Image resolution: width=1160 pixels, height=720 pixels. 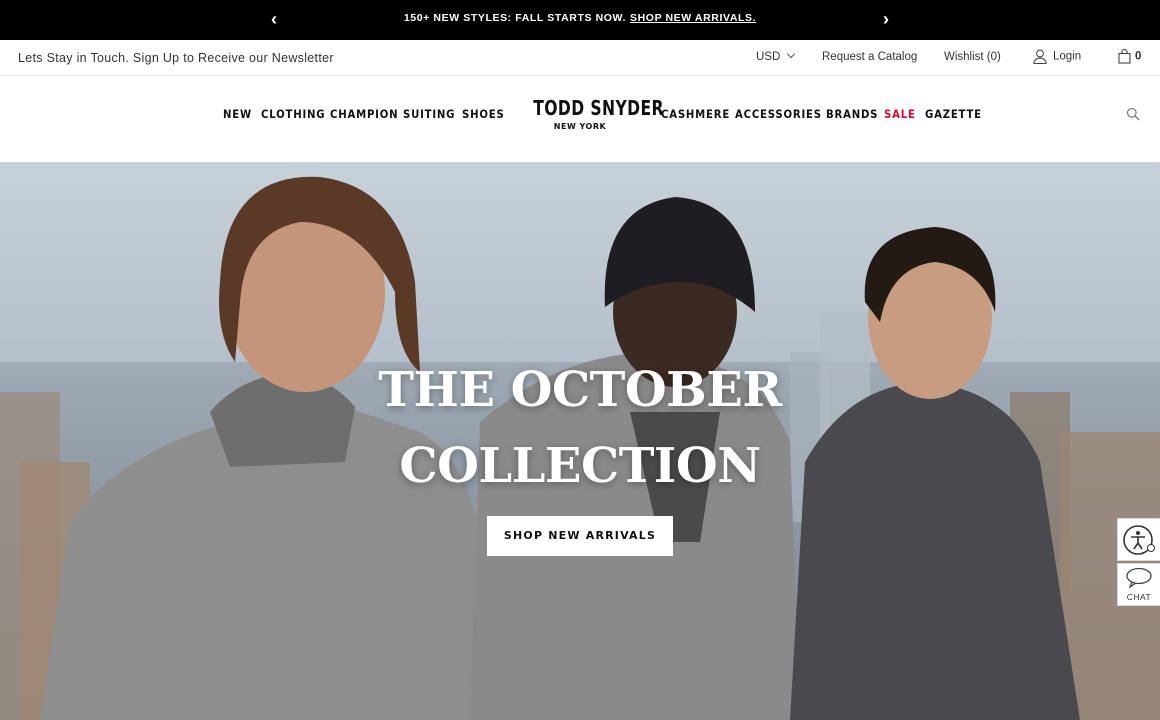 What do you see at coordinates (598, 108) in the screenshot?
I see `logo-brand: TODD SNYDER` at bounding box center [598, 108].